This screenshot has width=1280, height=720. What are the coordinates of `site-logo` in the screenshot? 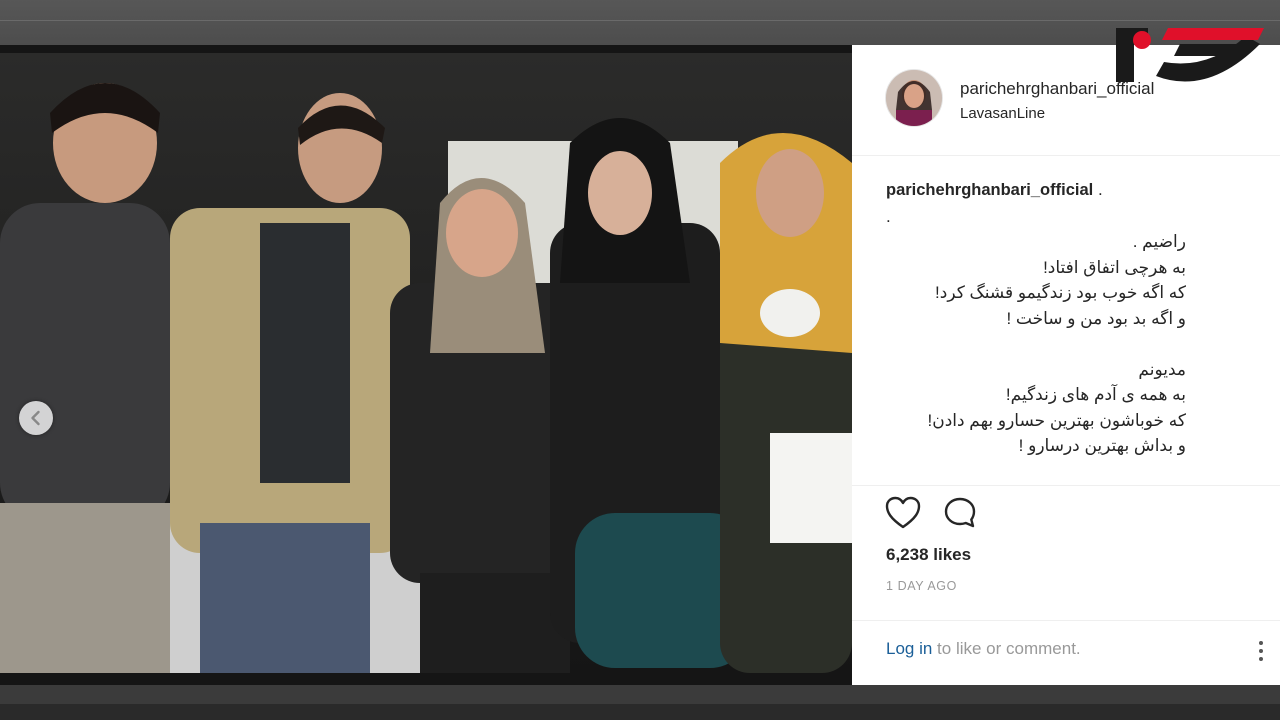 It's located at (1188, 55).